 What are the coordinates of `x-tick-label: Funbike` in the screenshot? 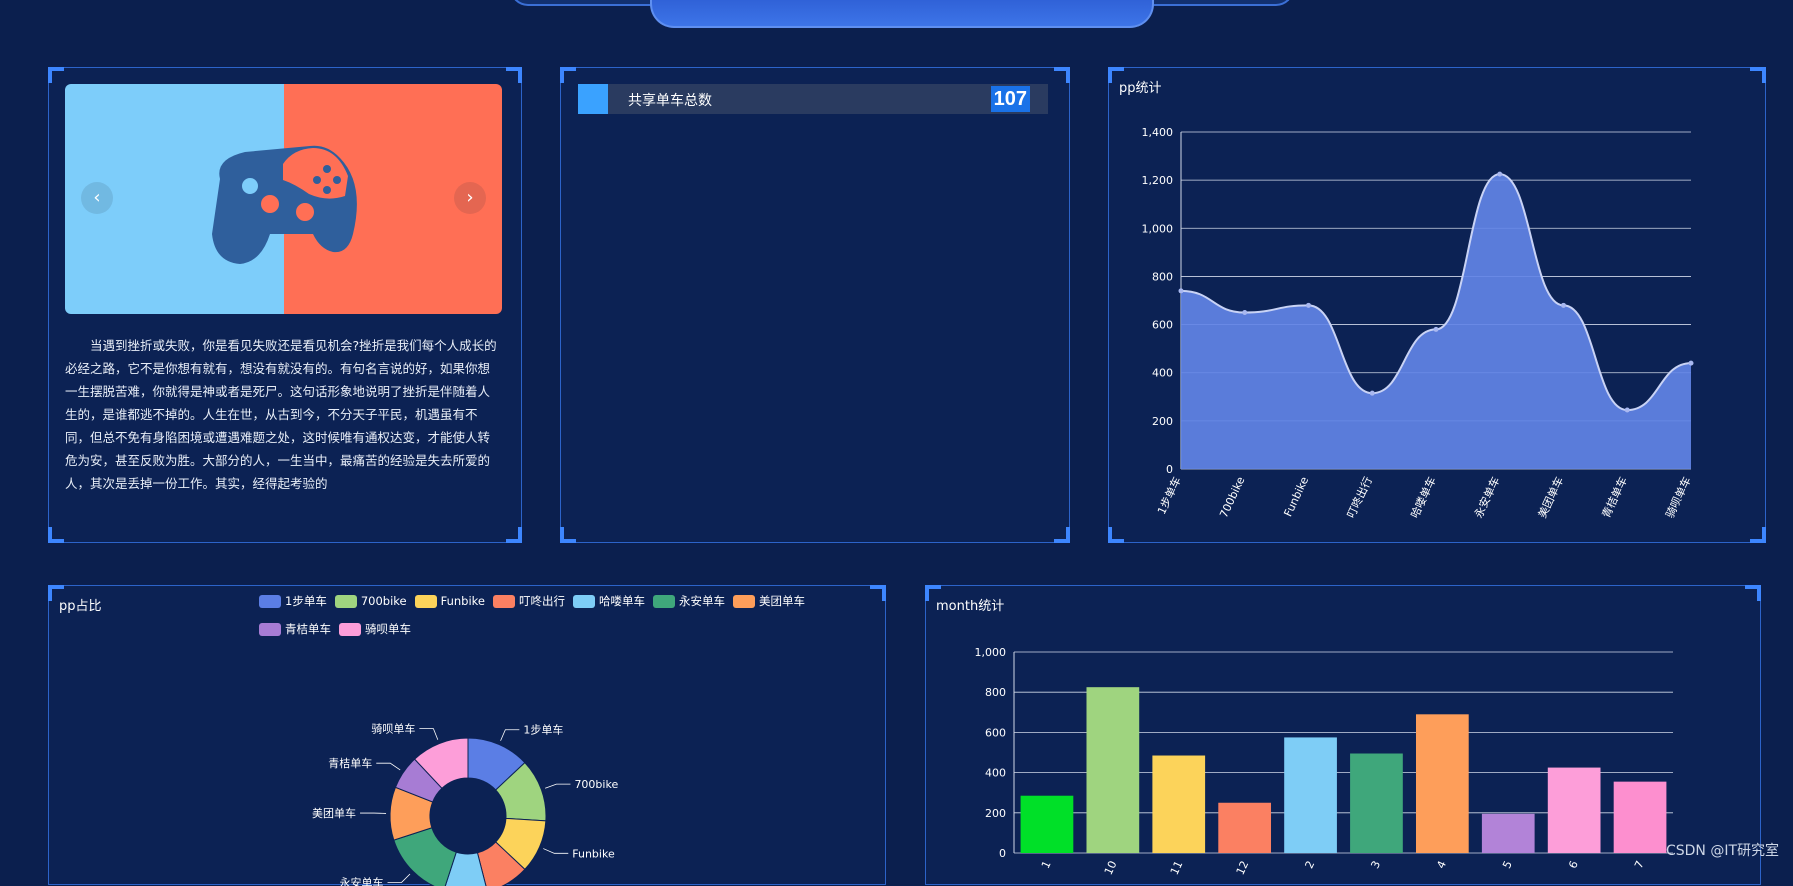 It's located at (1296, 497).